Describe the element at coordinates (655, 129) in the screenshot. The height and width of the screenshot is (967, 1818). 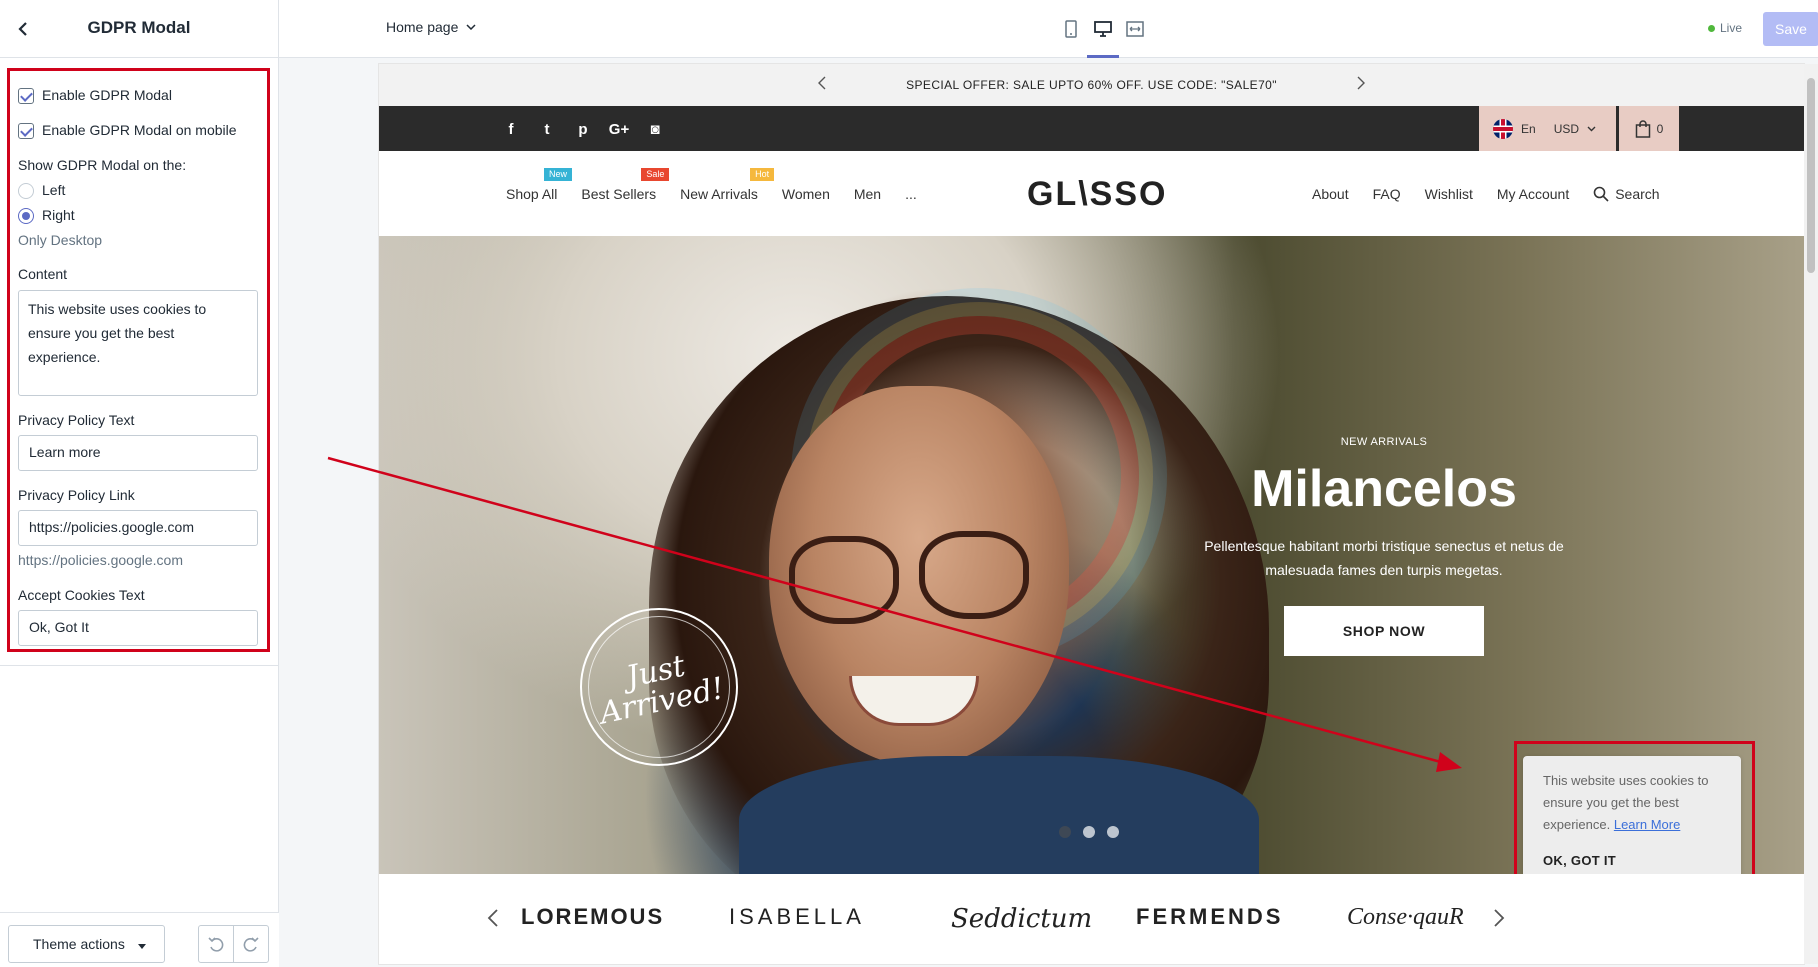
I see `instagram-icon: ◙` at that location.